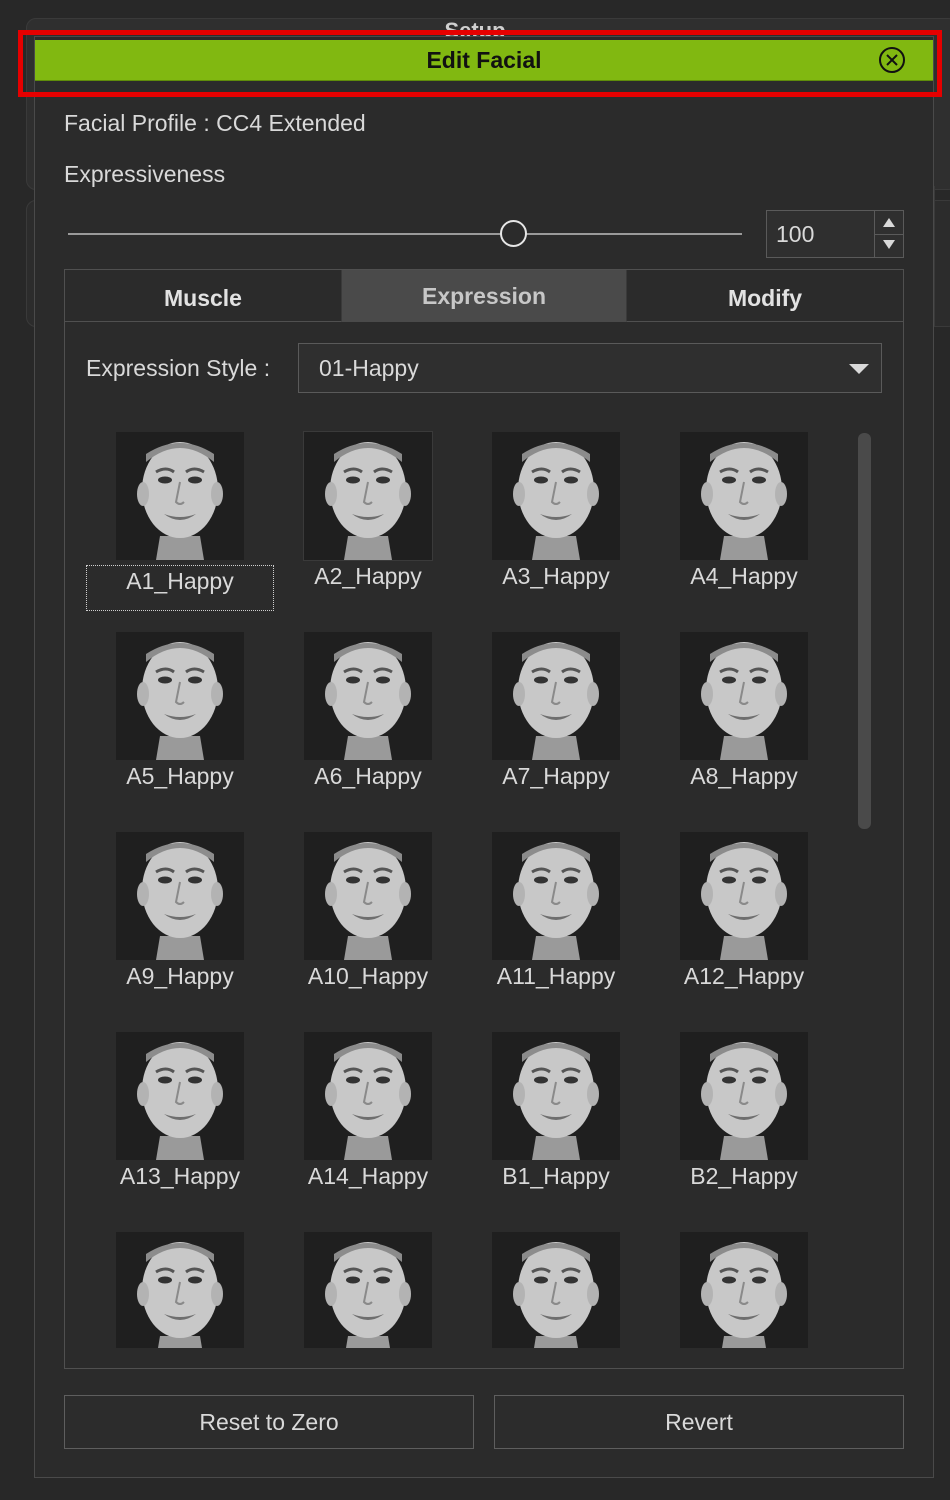 The width and height of the screenshot is (950, 1500). I want to click on expression-item: B1_Happy, so click(556, 1120).